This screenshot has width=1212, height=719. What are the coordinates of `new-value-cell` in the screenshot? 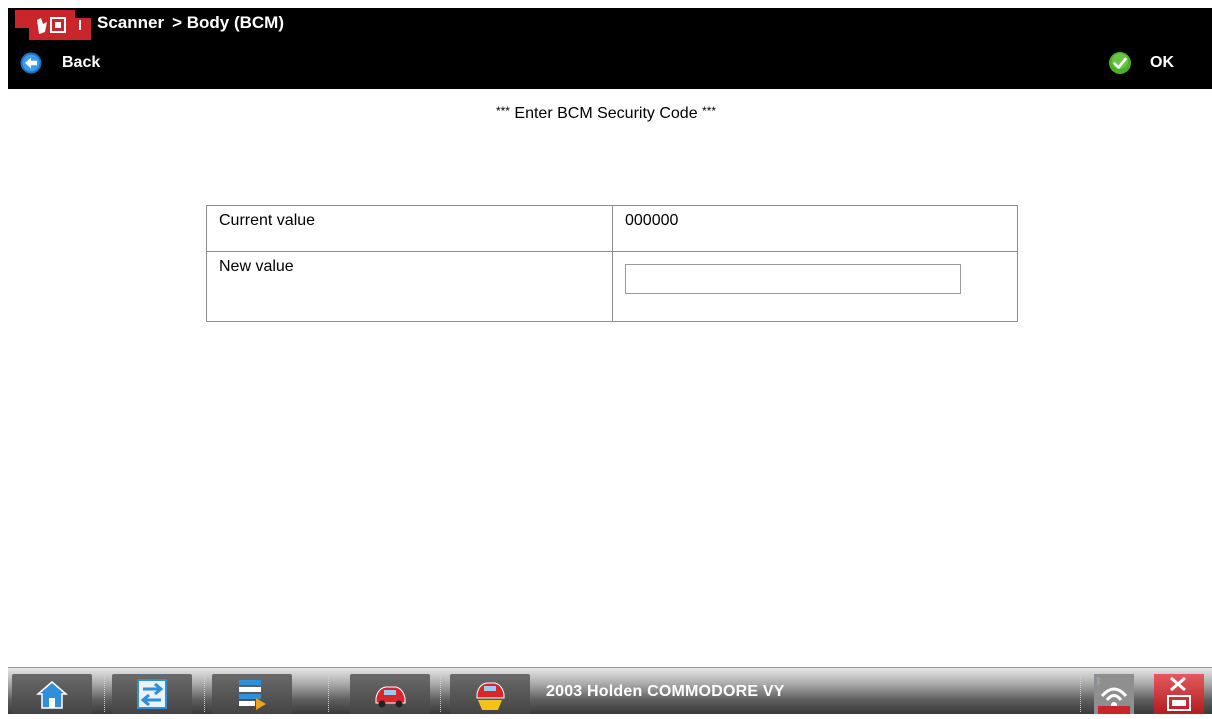 It's located at (815, 286).